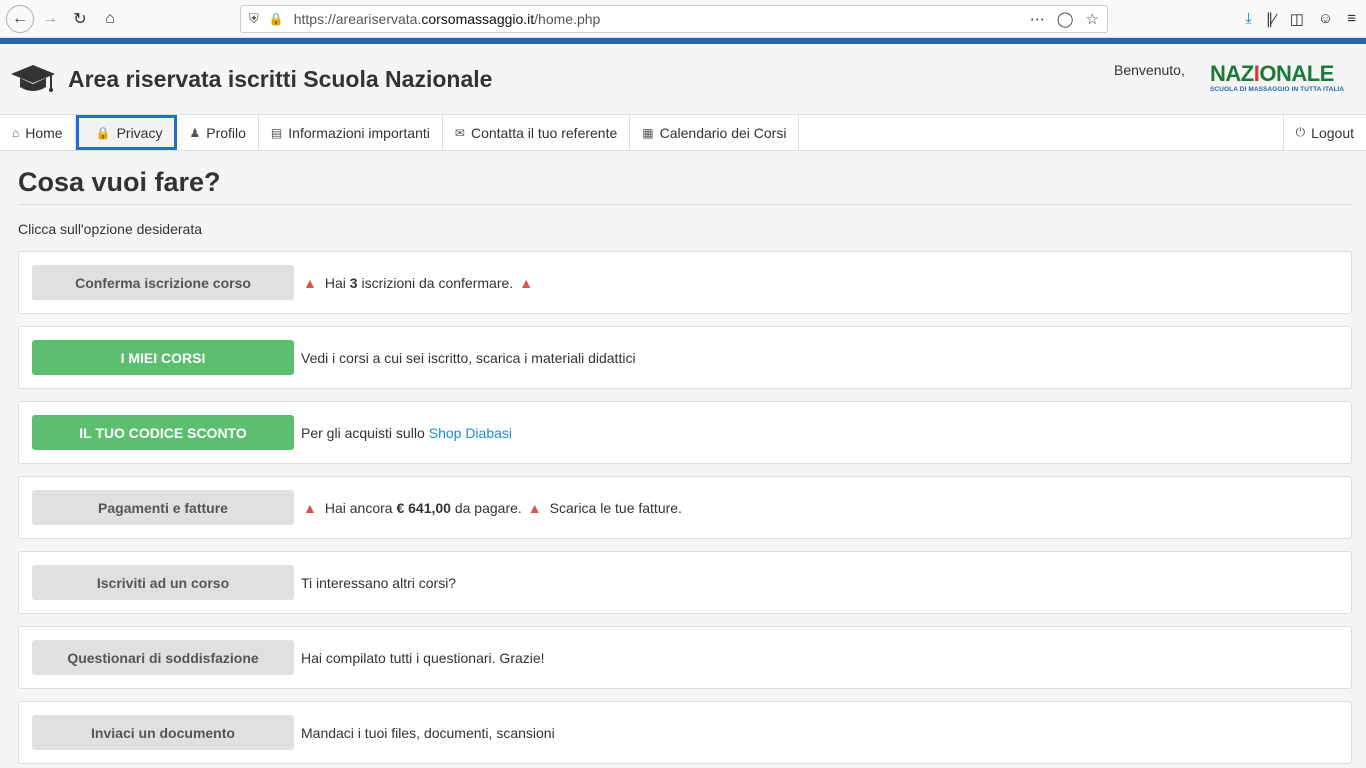 Image resolution: width=1366 pixels, height=768 pixels. What do you see at coordinates (459, 132) in the screenshot?
I see `envelope-icon: ✉` at bounding box center [459, 132].